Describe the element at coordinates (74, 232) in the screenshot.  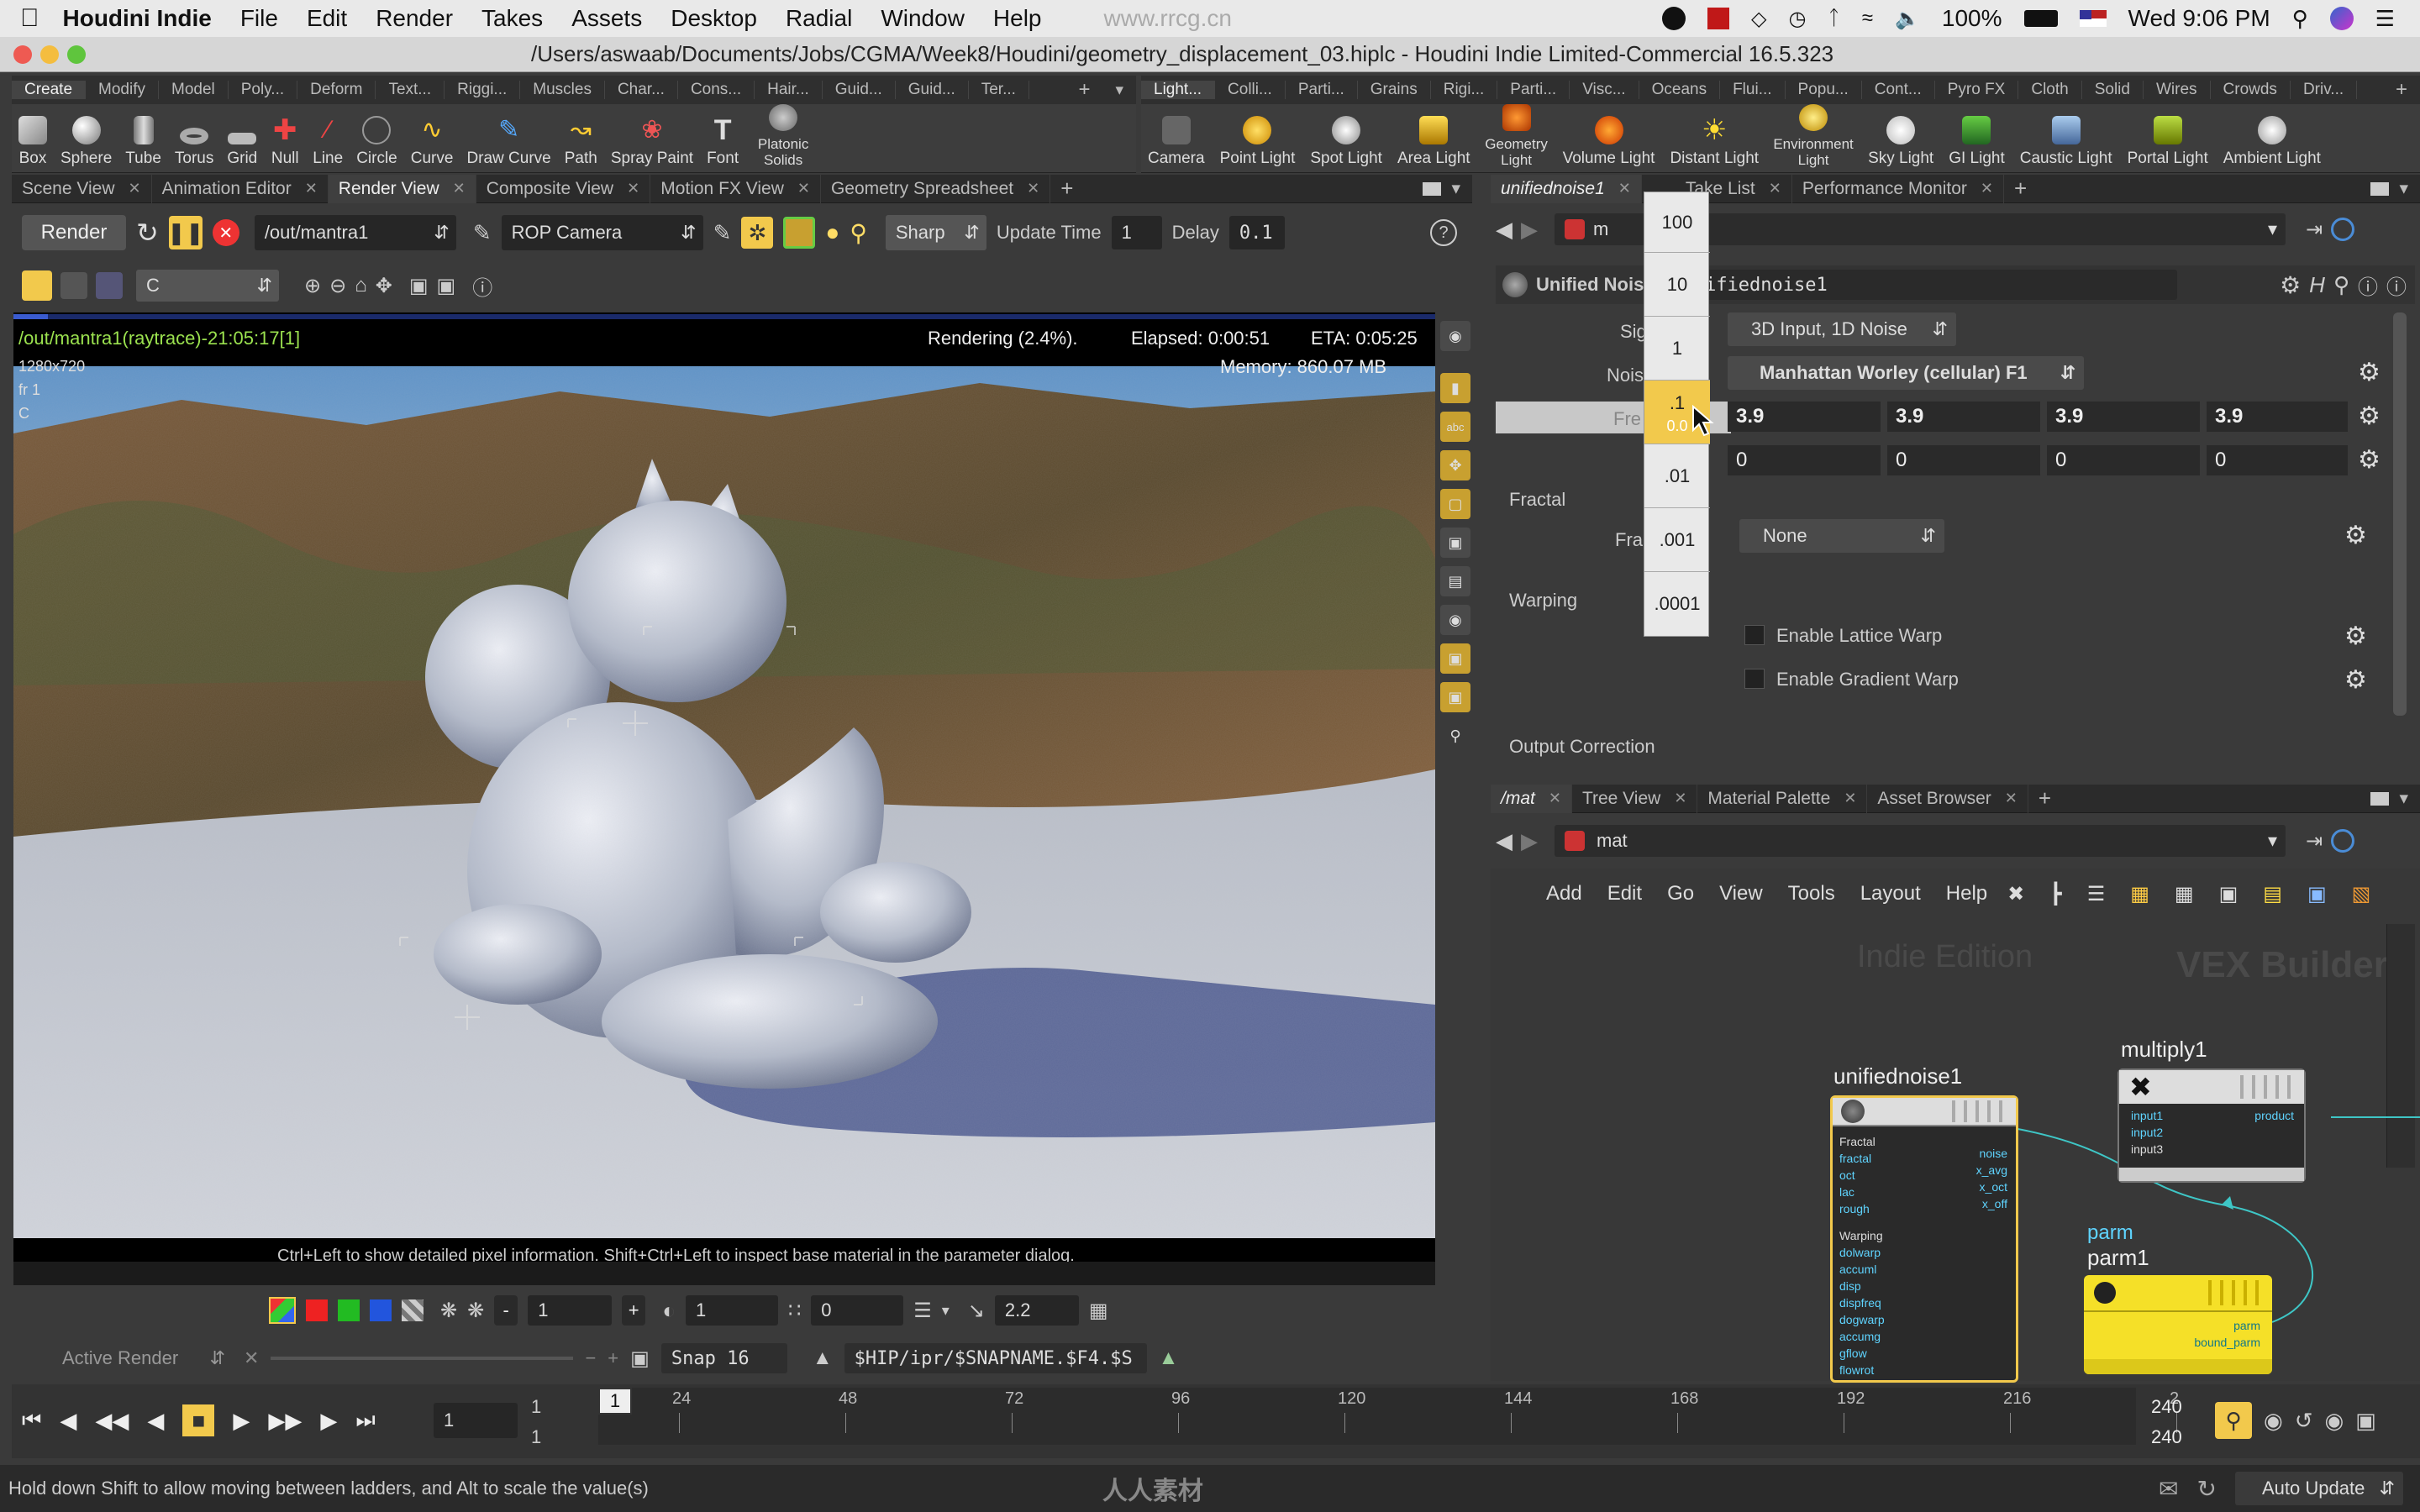
I see `render-button: Render` at that location.